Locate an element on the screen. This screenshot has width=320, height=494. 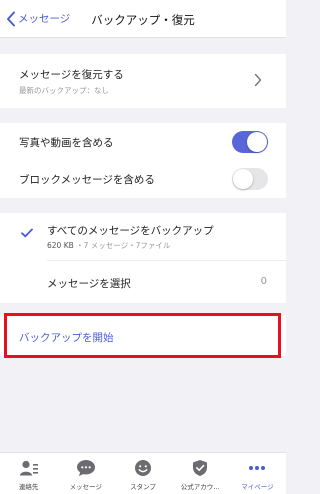
page-title: バックアップ・復元 is located at coordinates (143, 20).